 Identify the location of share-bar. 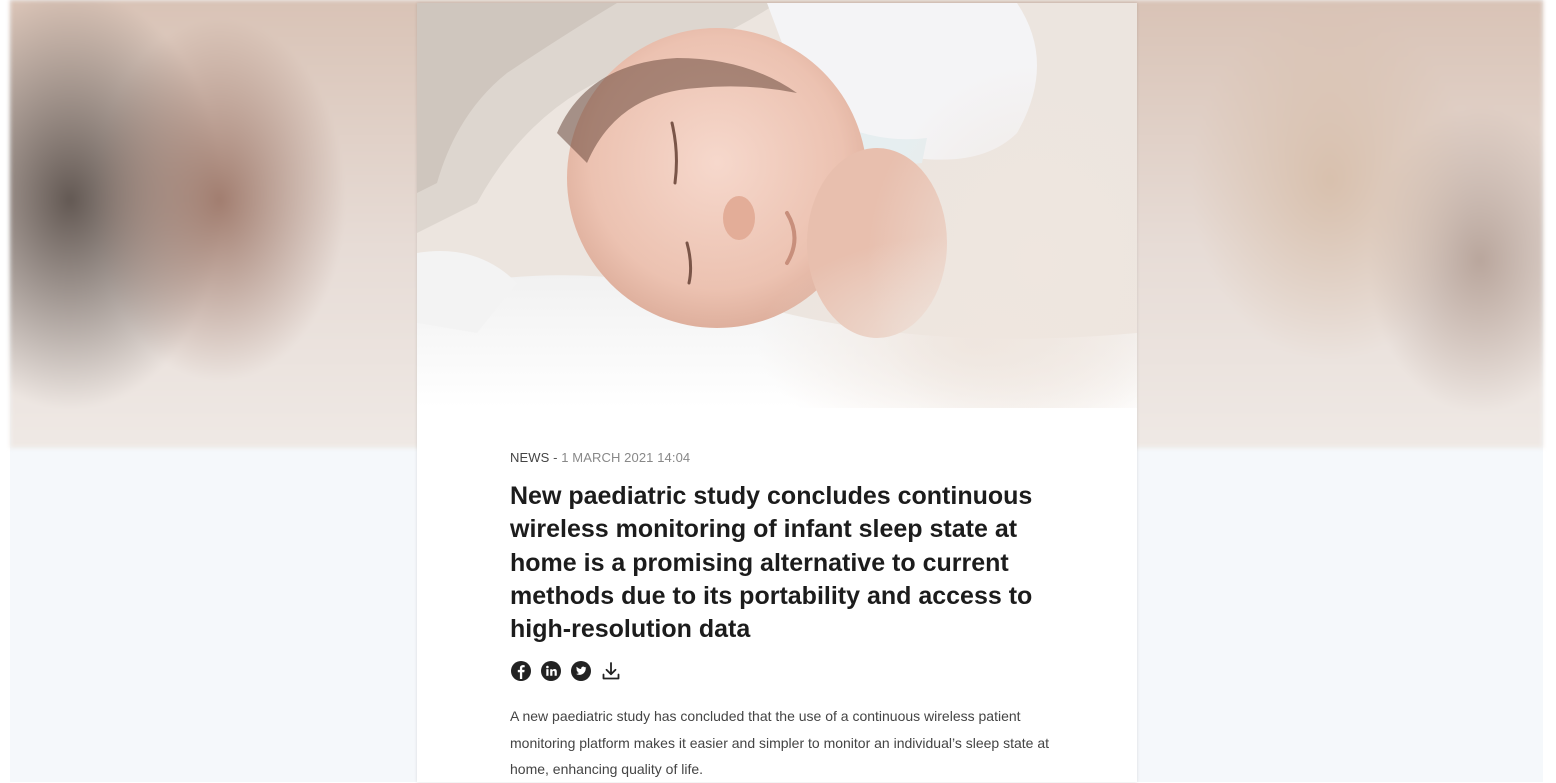
(566, 671).